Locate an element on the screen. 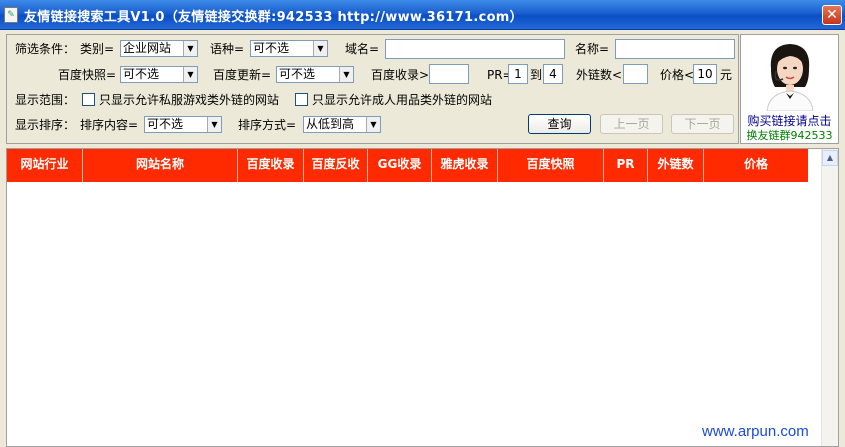  sort-label: 显示排序： is located at coordinates (45, 125).